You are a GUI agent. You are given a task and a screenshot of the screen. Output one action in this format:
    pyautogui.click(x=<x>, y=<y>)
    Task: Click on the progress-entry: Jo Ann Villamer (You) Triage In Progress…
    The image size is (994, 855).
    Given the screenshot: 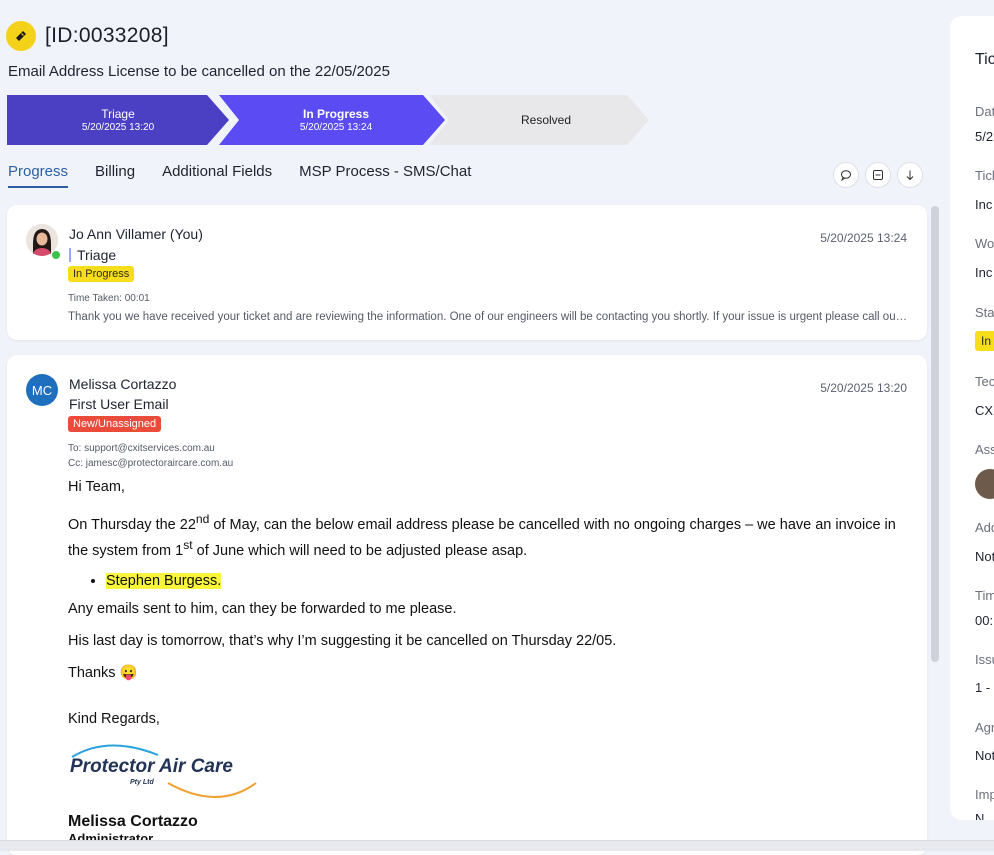 What is the action you would take?
    pyautogui.click(x=467, y=272)
    